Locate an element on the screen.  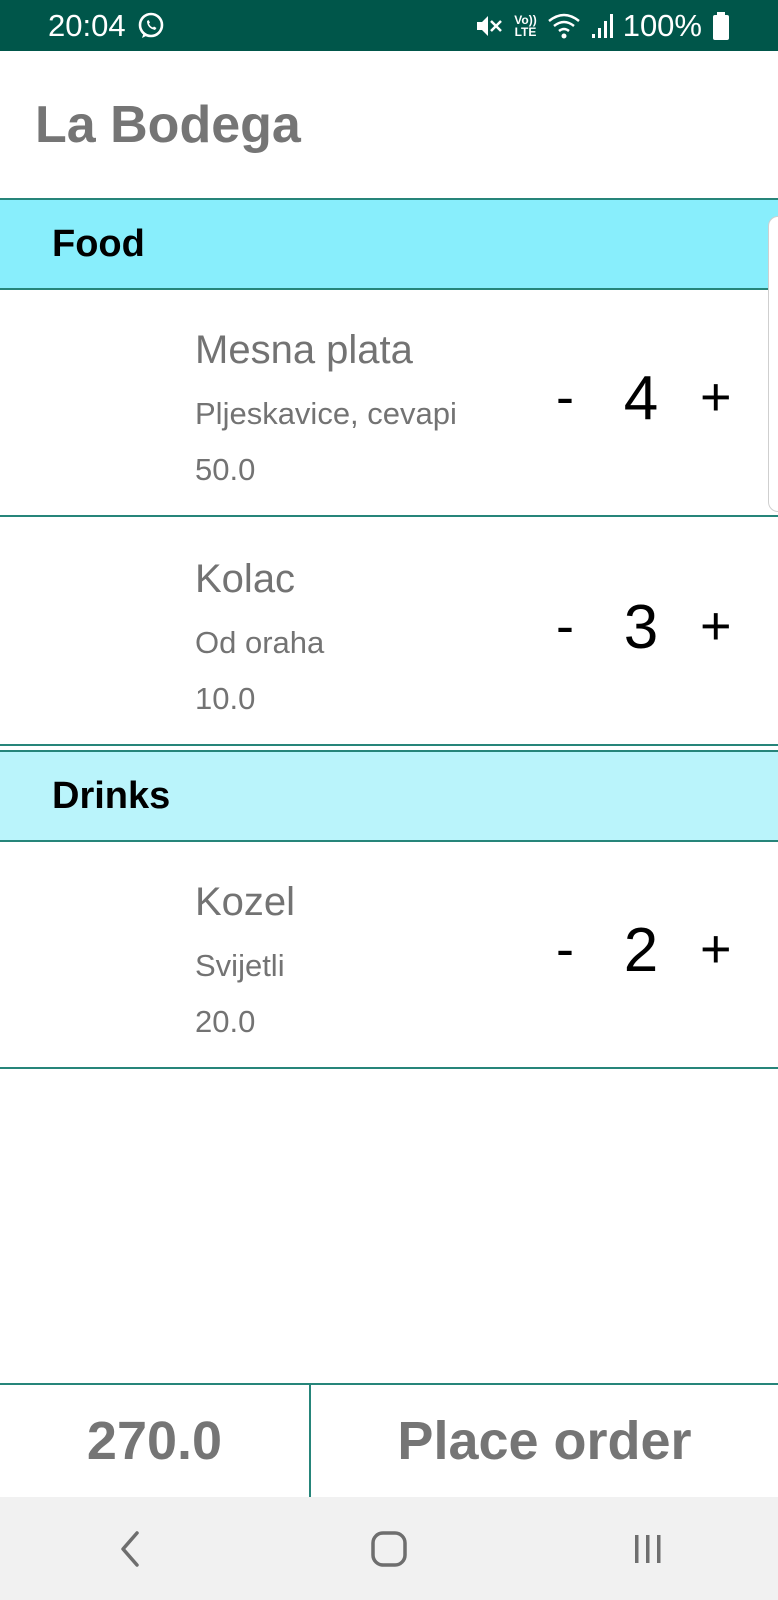
lte-label: LTE is located at coordinates (525, 31).